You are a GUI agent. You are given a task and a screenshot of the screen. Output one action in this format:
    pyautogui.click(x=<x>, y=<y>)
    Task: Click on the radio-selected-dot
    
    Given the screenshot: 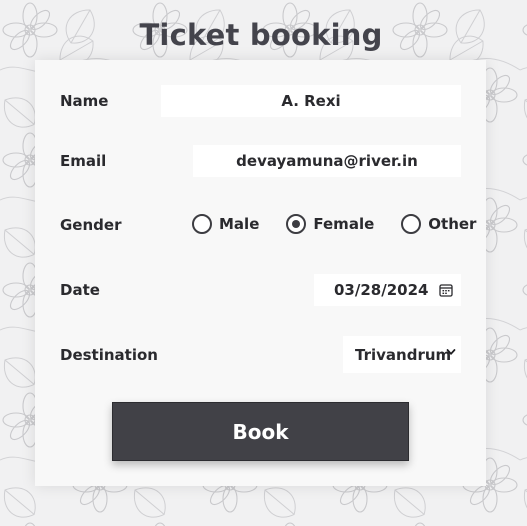 What is the action you would take?
    pyautogui.click(x=296, y=224)
    